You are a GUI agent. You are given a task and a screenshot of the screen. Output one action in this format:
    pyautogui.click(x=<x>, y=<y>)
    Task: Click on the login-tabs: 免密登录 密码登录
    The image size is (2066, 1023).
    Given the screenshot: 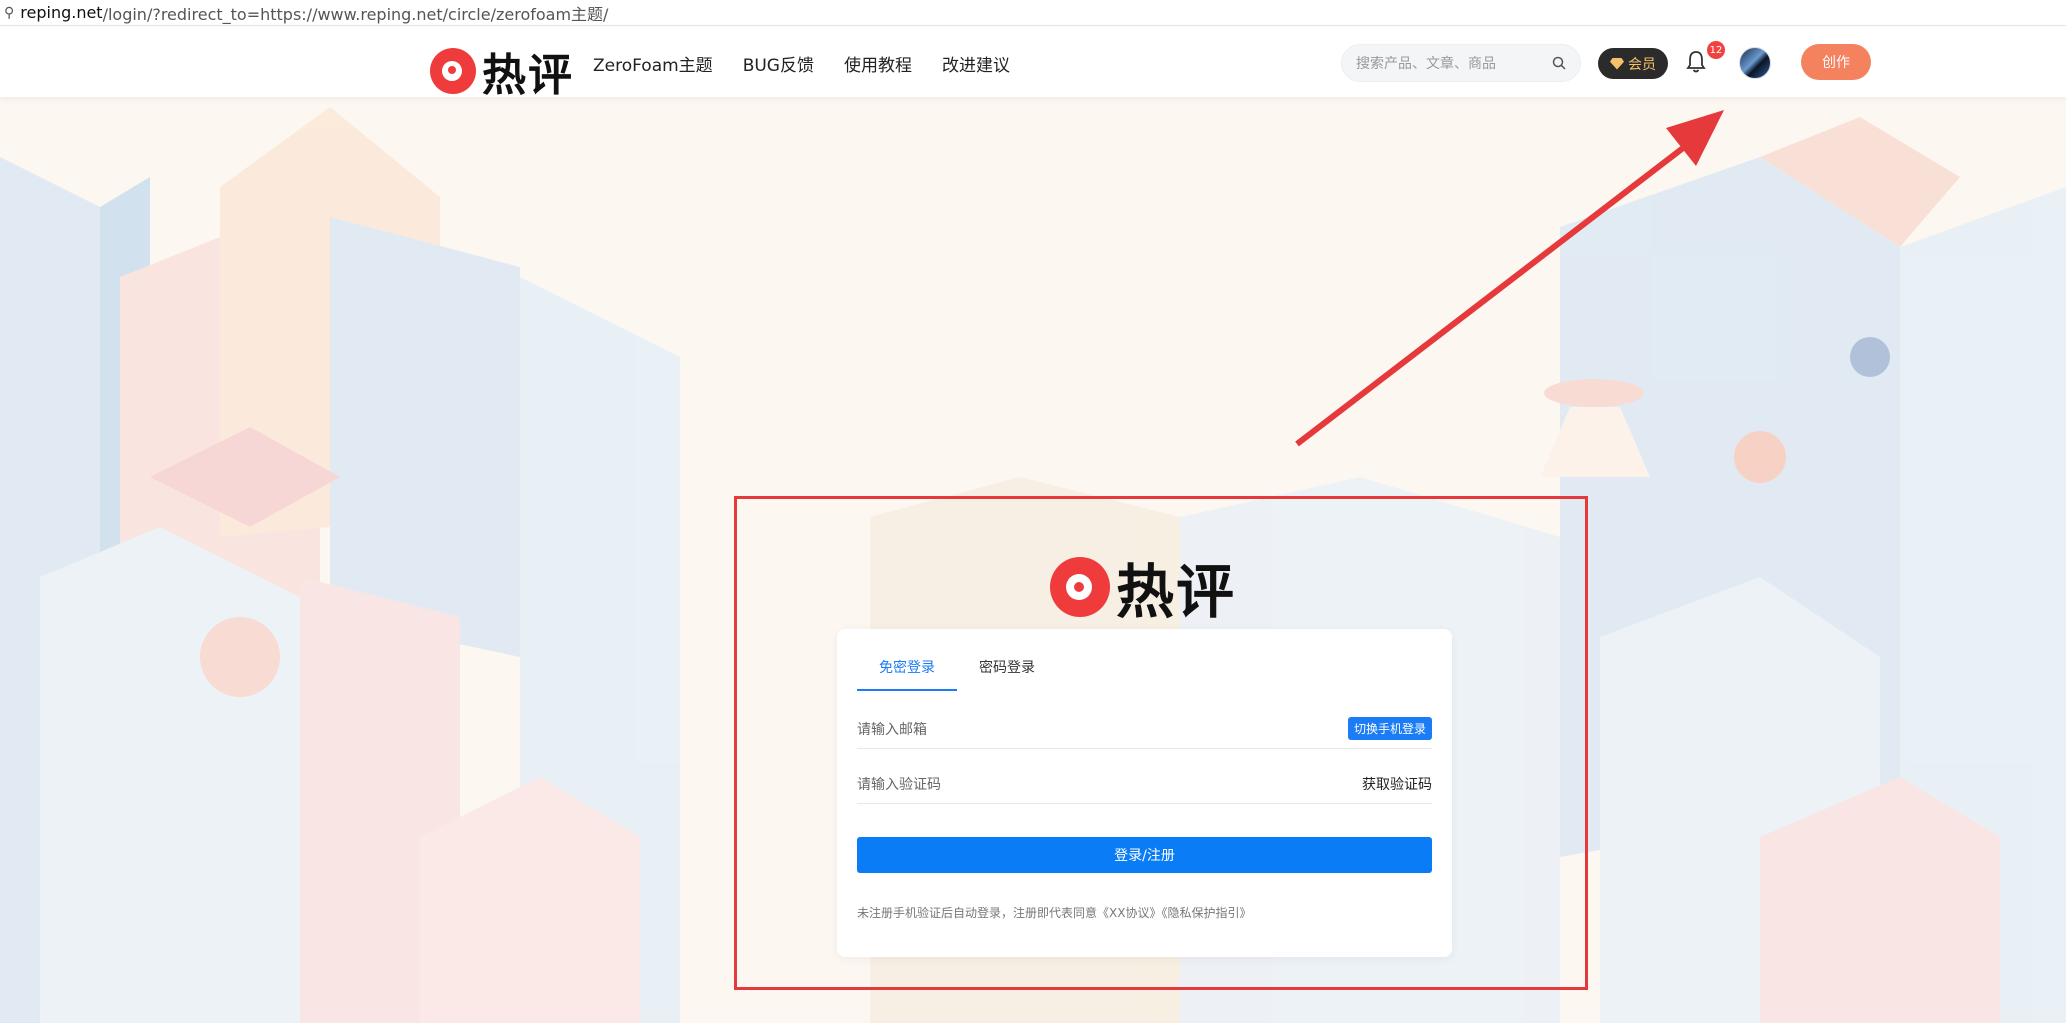 What is the action you would take?
    pyautogui.click(x=957, y=674)
    